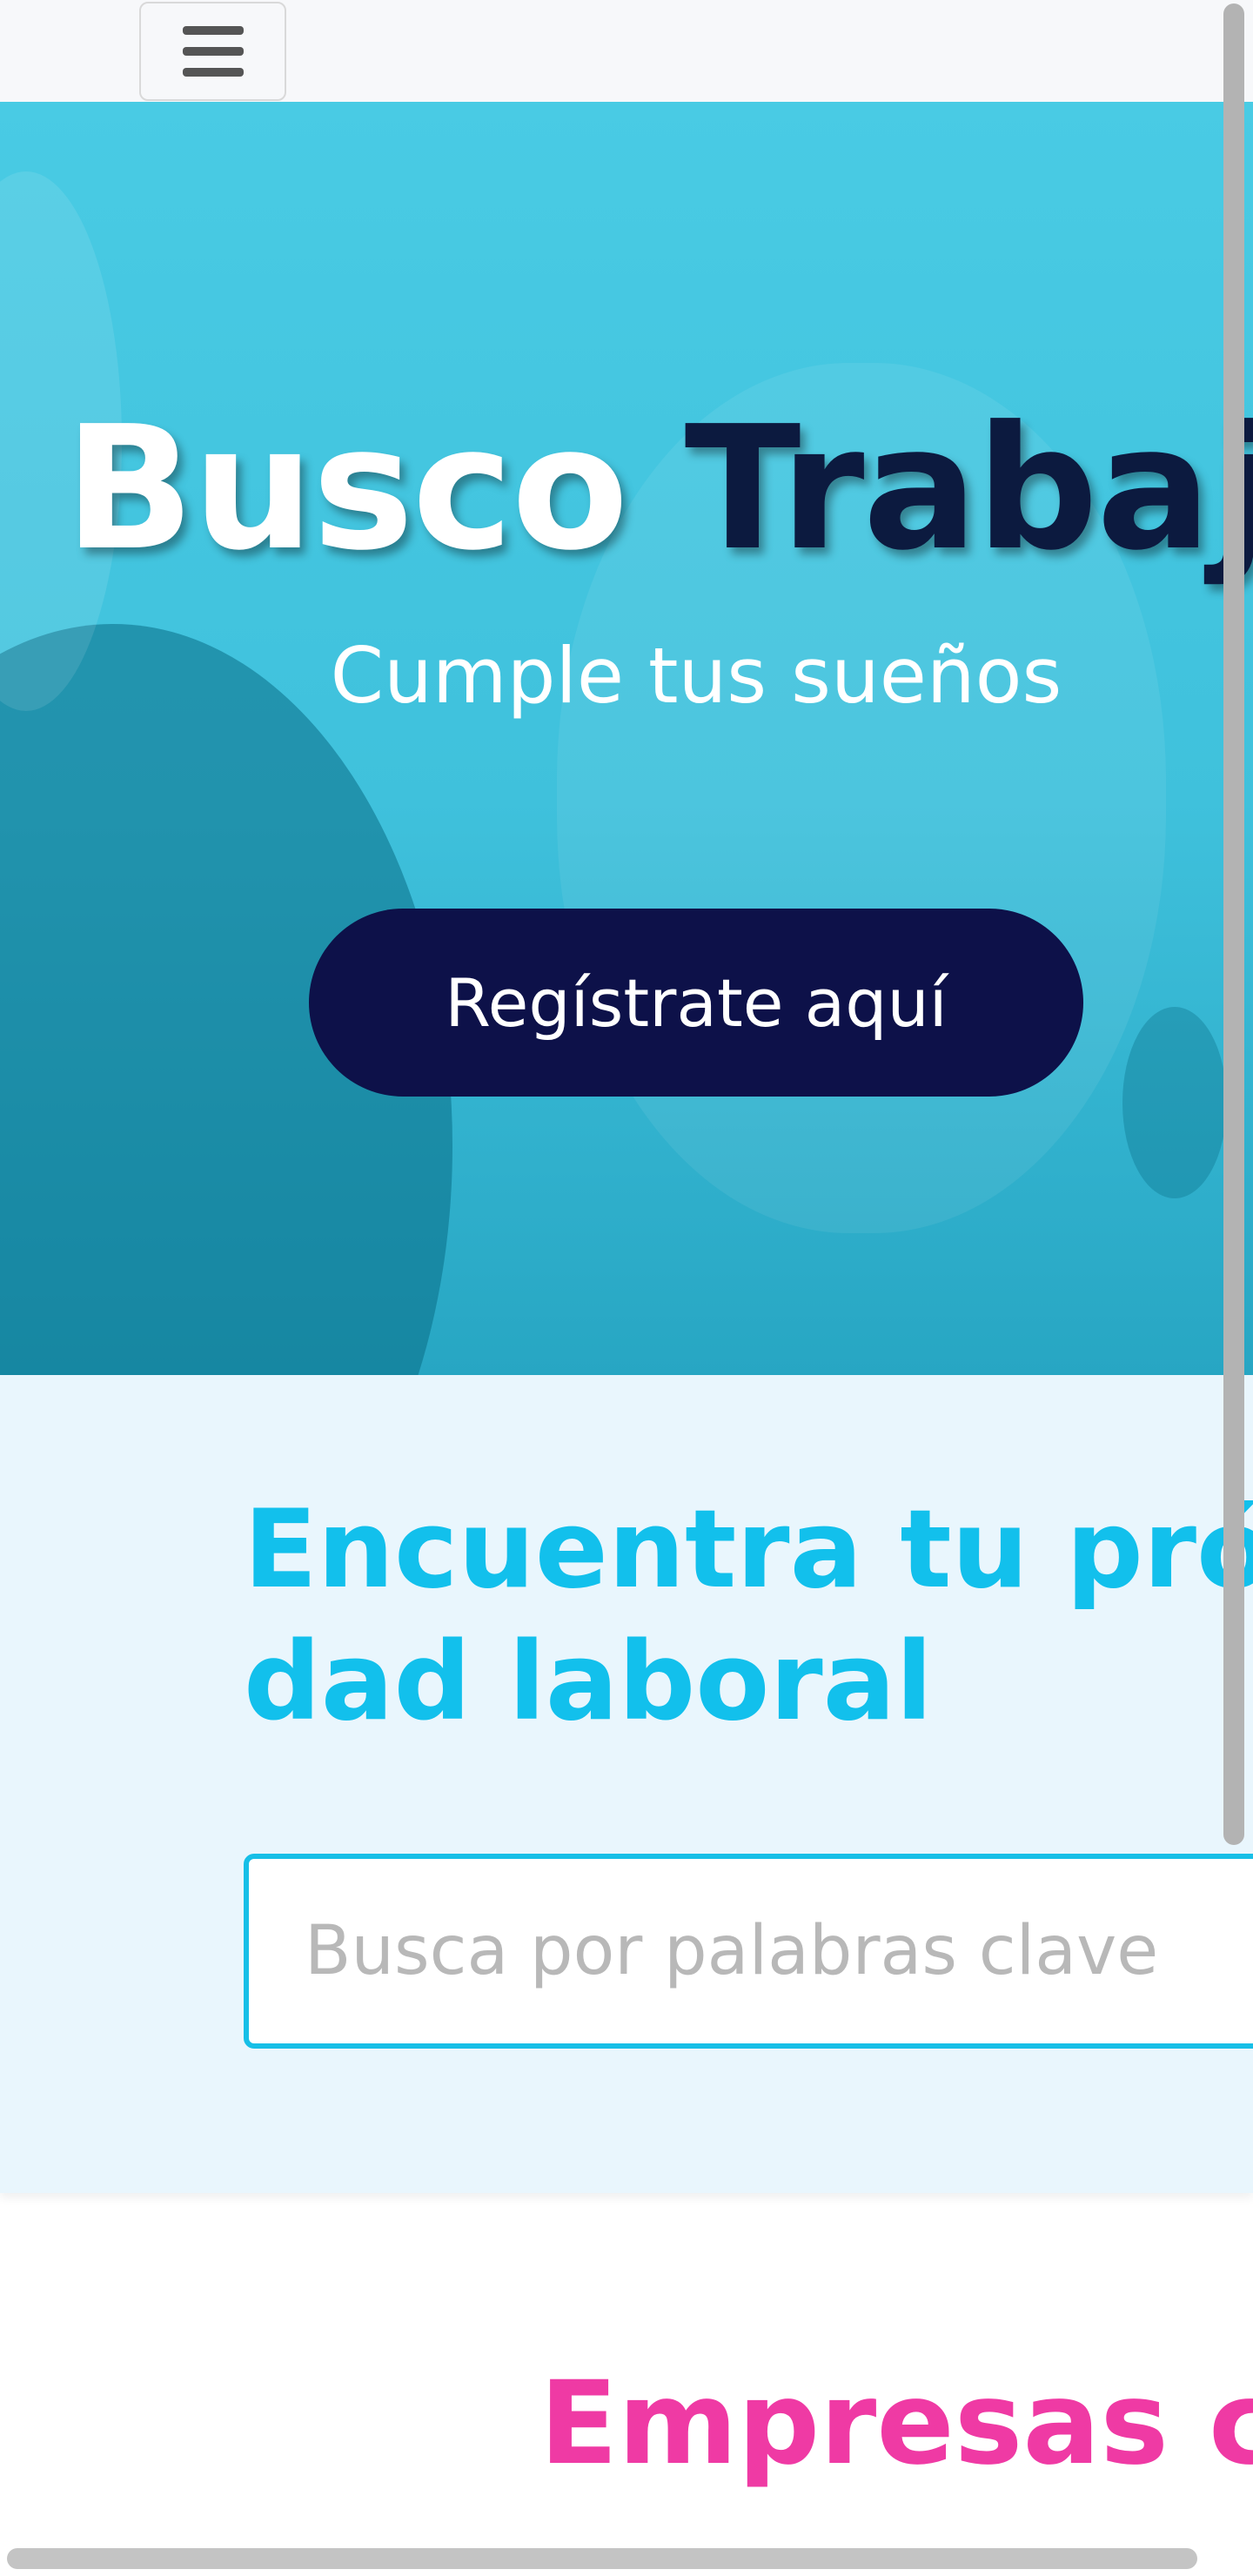 Image resolution: width=1253 pixels, height=2576 pixels. I want to click on vertical-scrollbar, so click(1233, 924).